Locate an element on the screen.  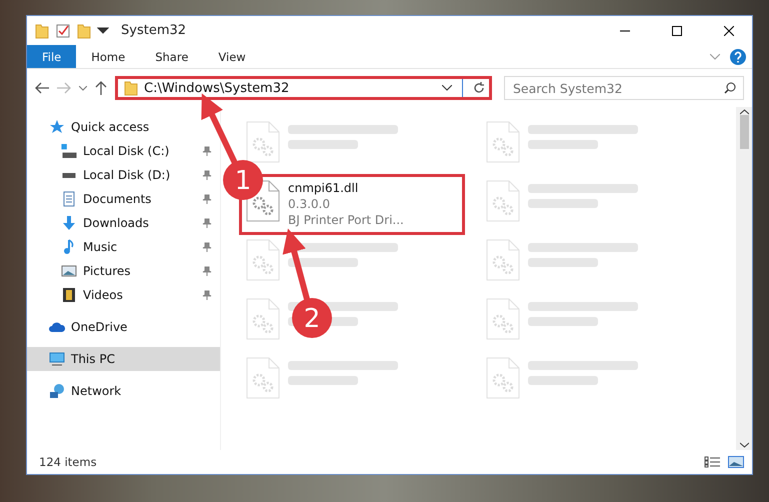
help-icon is located at coordinates (738, 56).